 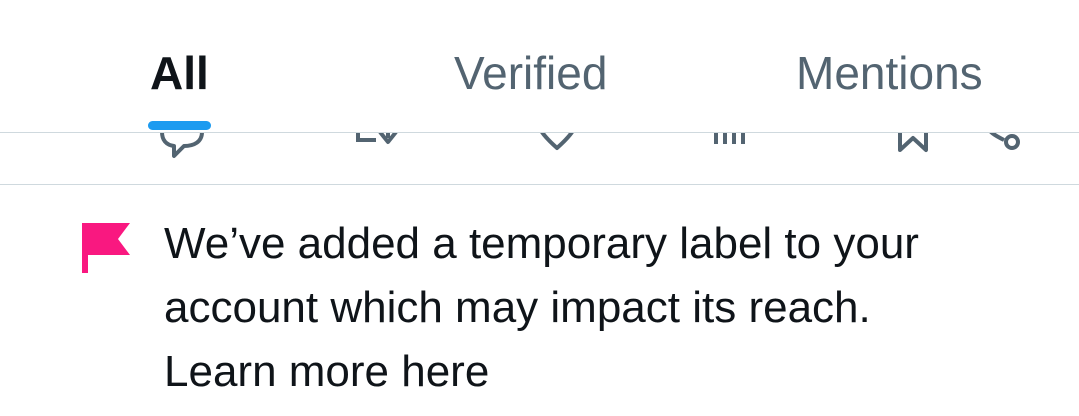 What do you see at coordinates (530, 73) in the screenshot?
I see `tab-verified: Verified` at bounding box center [530, 73].